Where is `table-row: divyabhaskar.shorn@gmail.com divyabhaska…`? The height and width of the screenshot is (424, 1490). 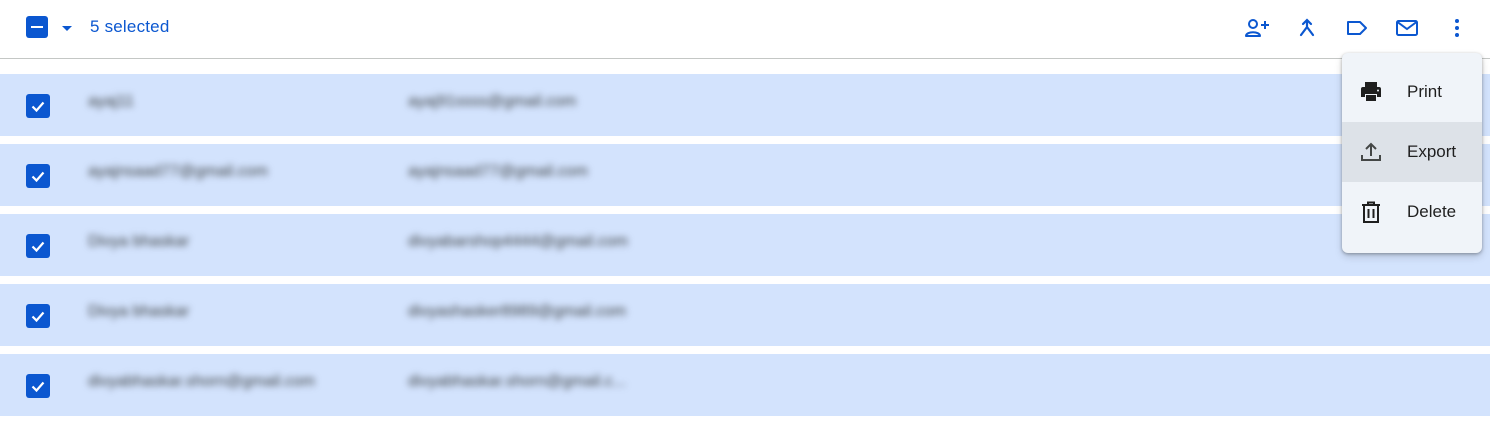 table-row: divyabhaskar.shorn@gmail.com divyabhaska… is located at coordinates (745, 385).